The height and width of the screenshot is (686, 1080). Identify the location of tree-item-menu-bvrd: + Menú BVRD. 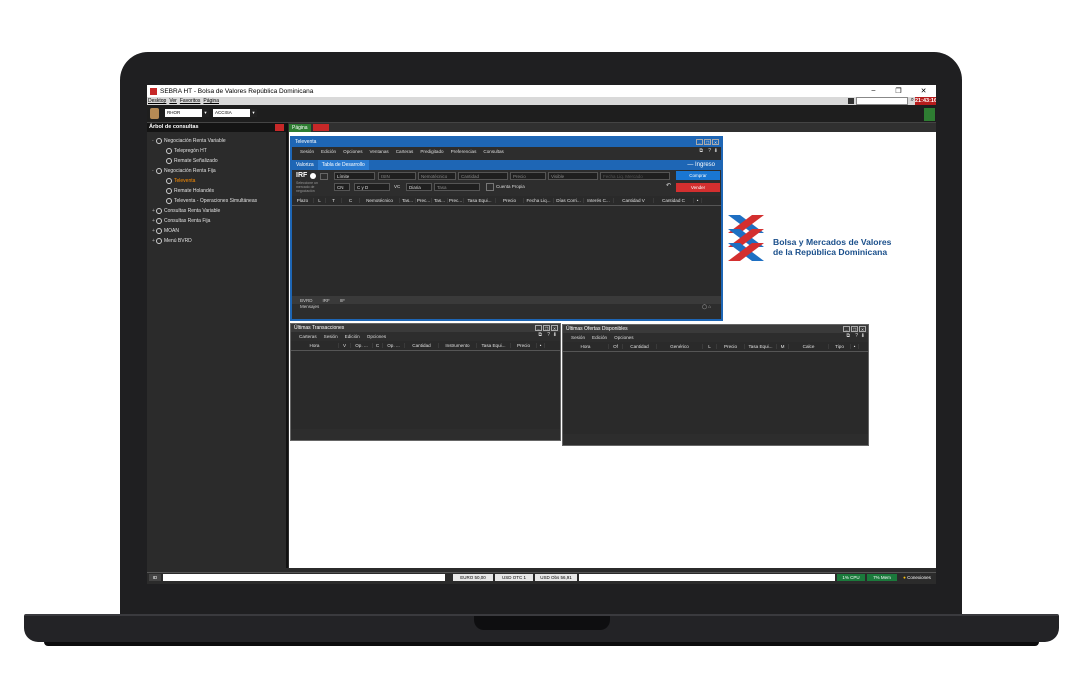
(216, 241).